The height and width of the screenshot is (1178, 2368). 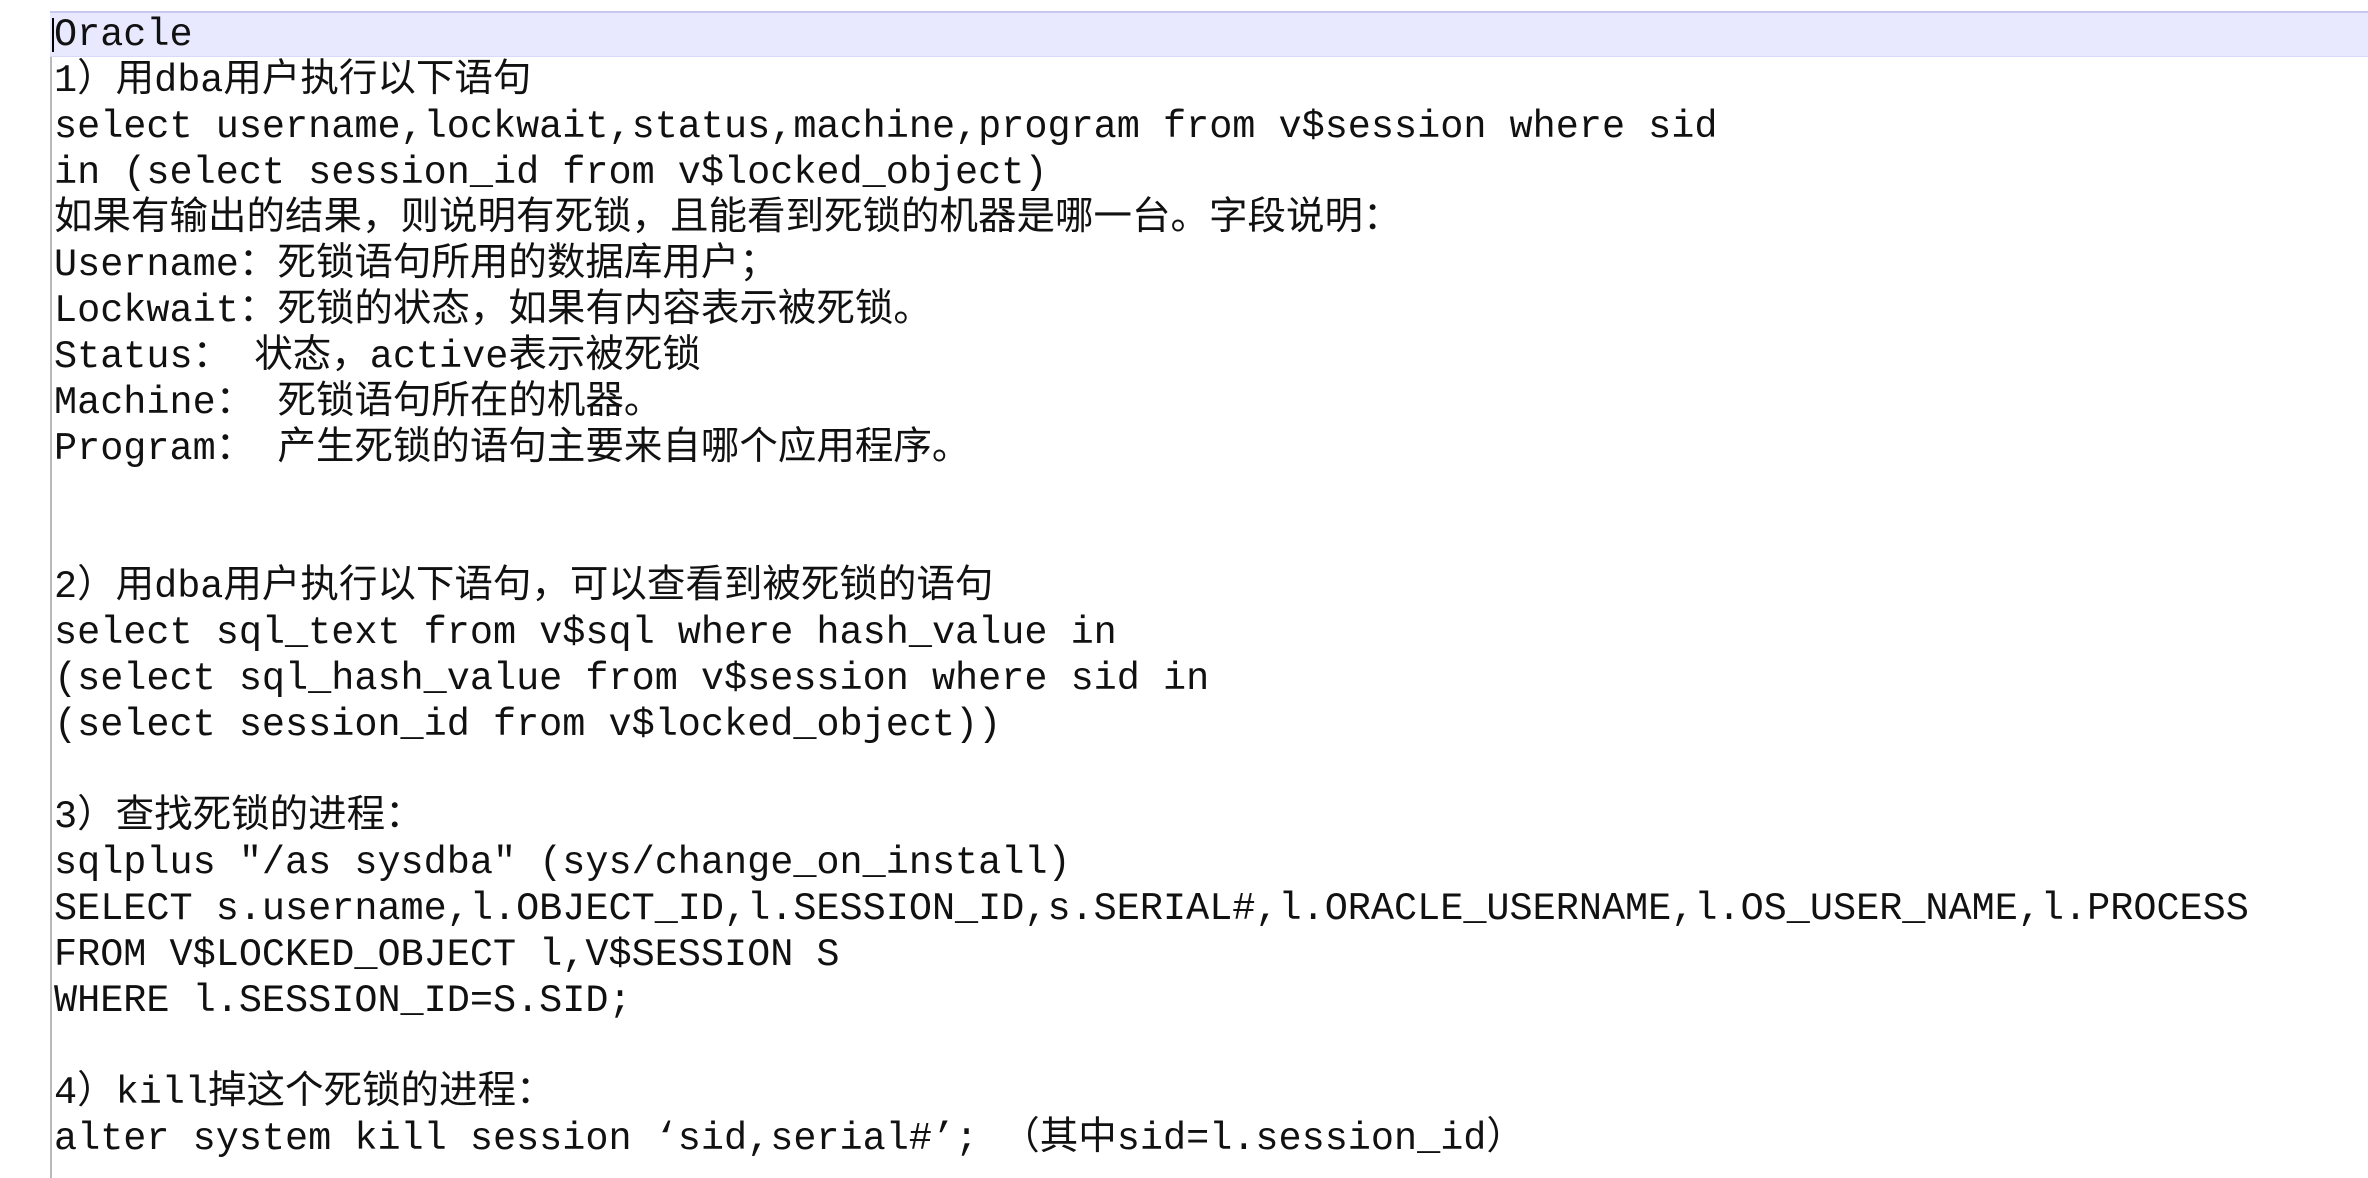 I want to click on text-line: Oracle, so click(x=1151, y=35).